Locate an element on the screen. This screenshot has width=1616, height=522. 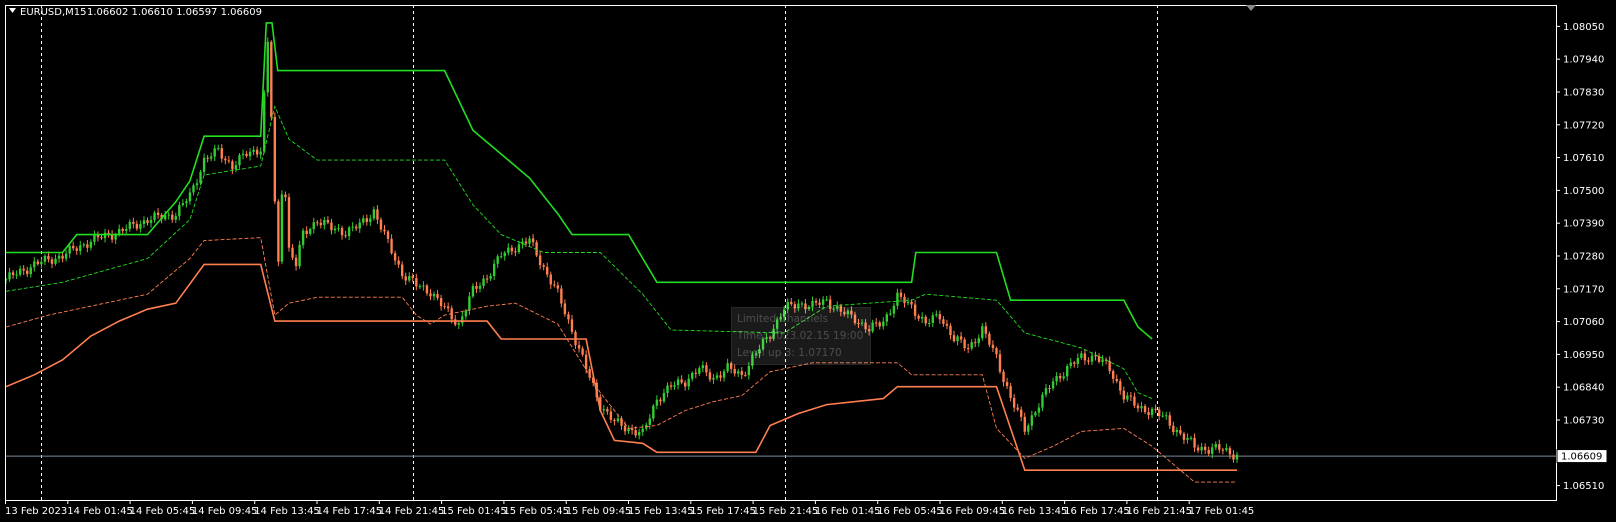
x-tick-label: 15 Feb 09:45 is located at coordinates (599, 511).